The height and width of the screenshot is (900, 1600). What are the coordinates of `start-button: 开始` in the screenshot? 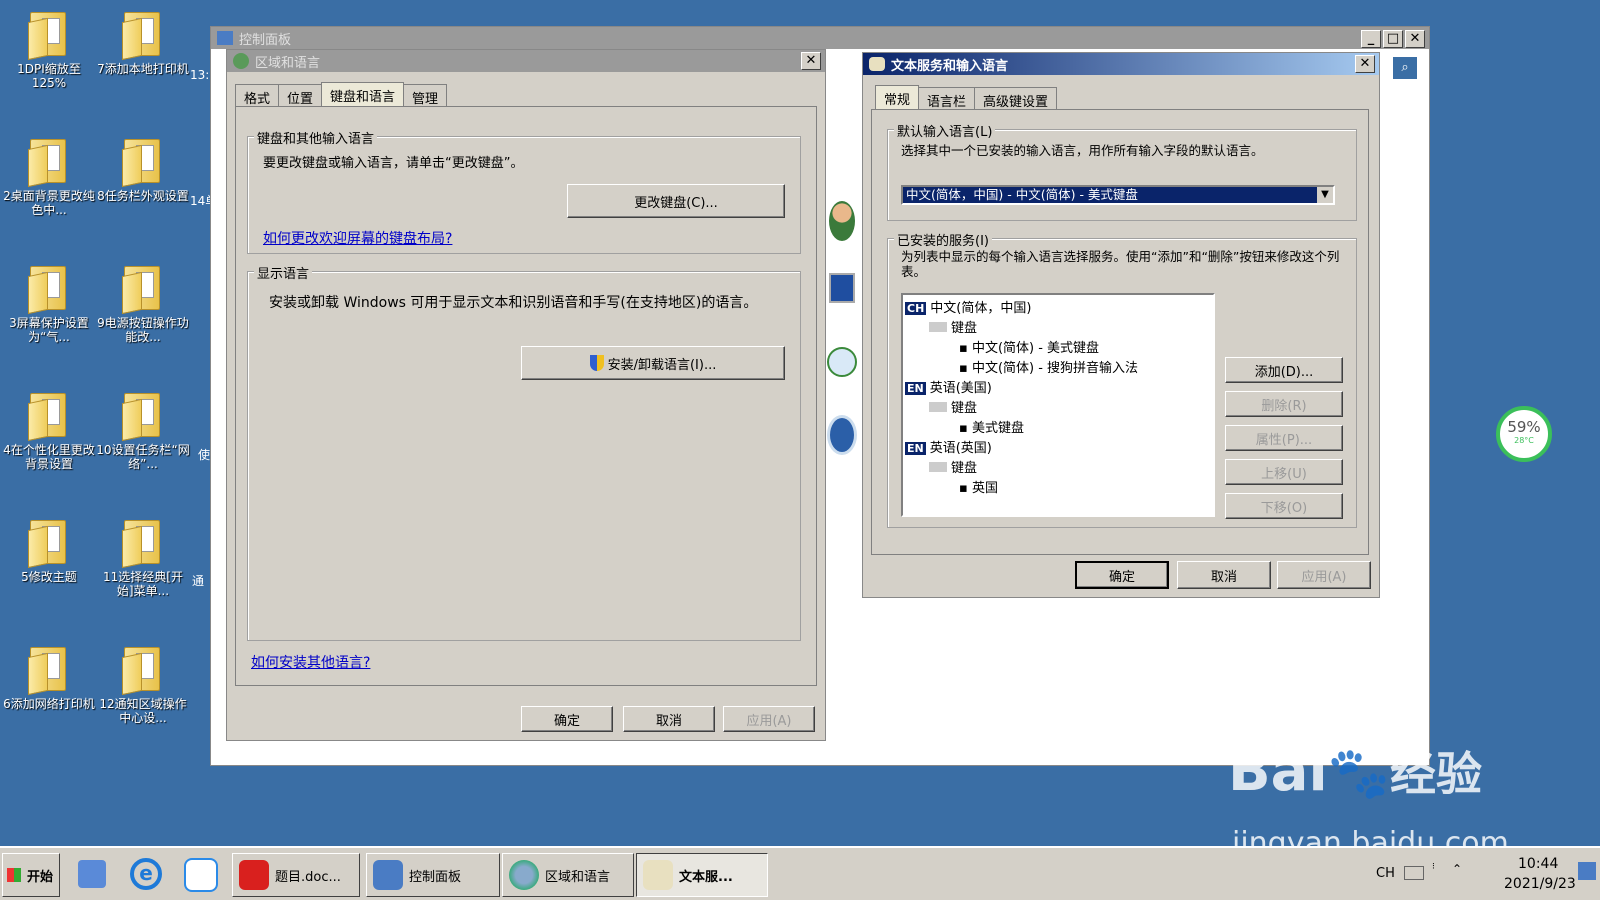 It's located at (31, 875).